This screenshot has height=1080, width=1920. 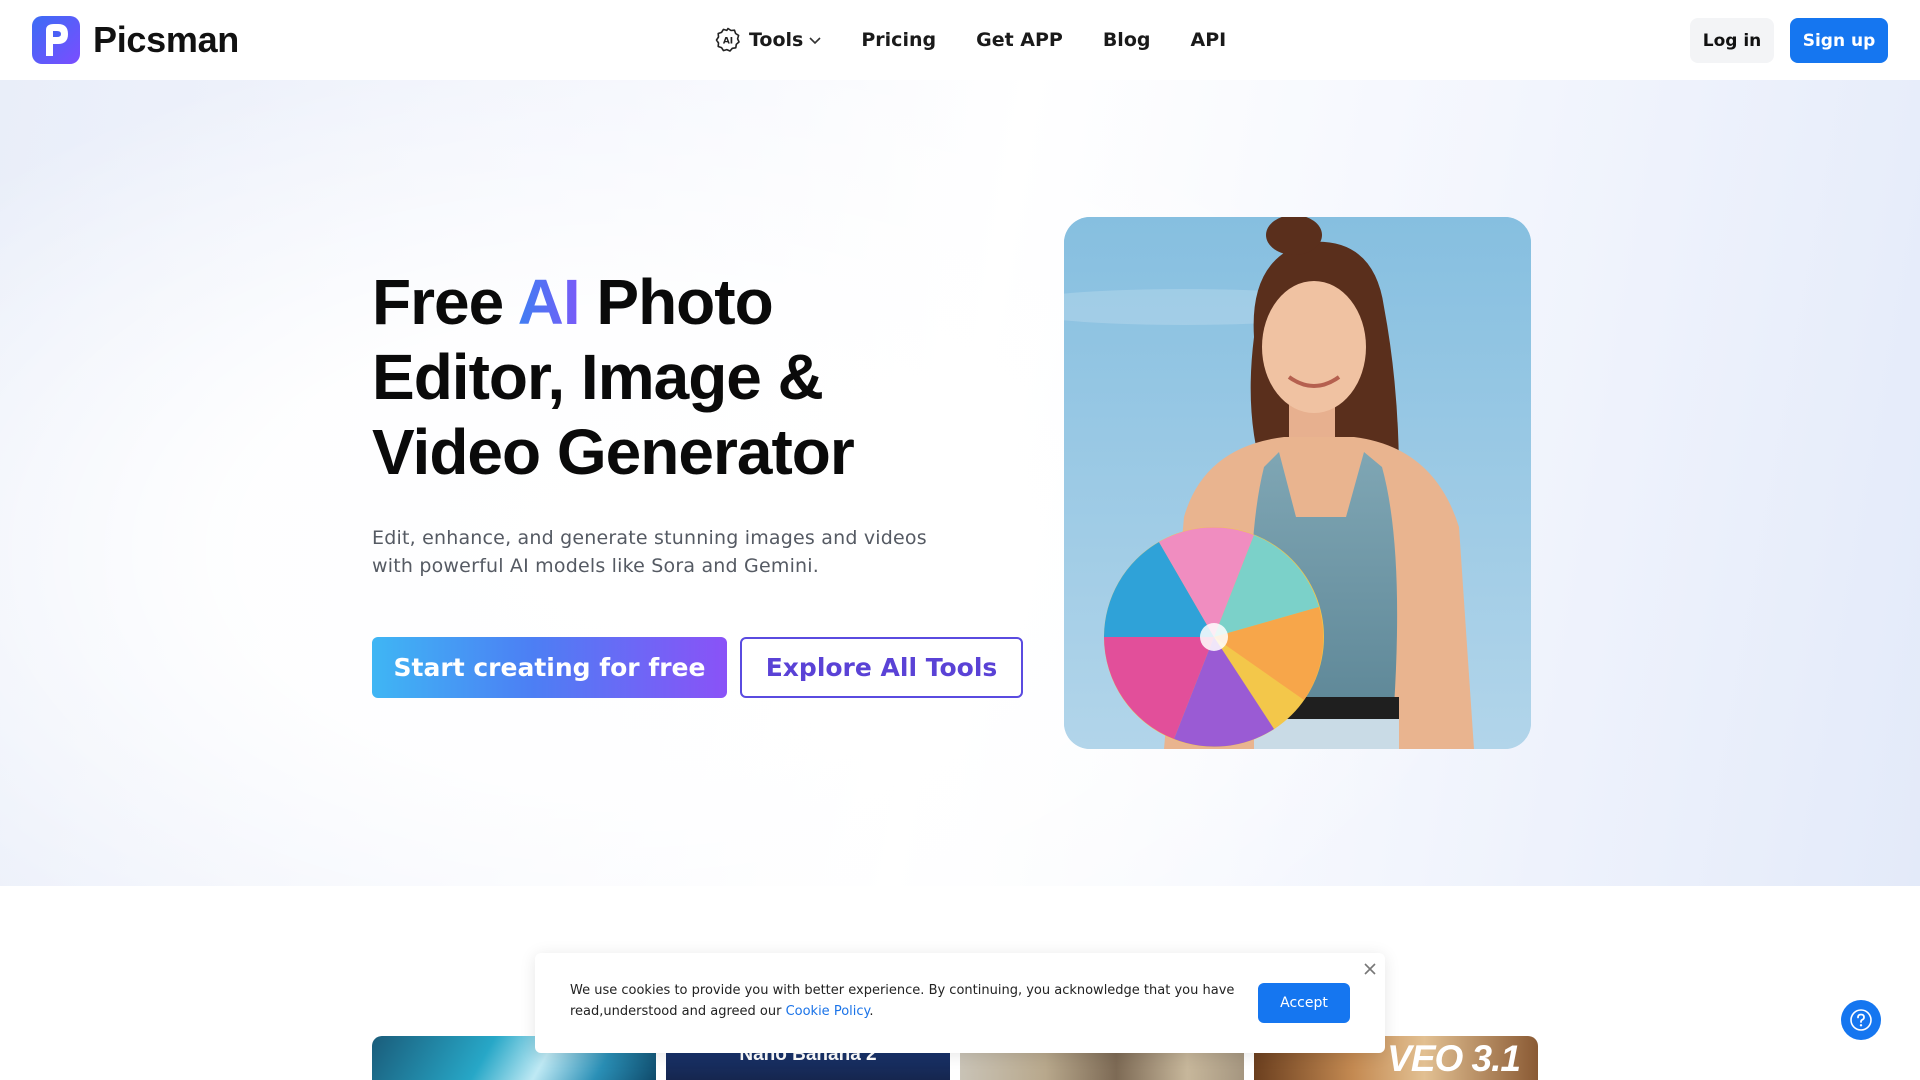 What do you see at coordinates (166, 39) in the screenshot?
I see `brand-name: Picsman` at bounding box center [166, 39].